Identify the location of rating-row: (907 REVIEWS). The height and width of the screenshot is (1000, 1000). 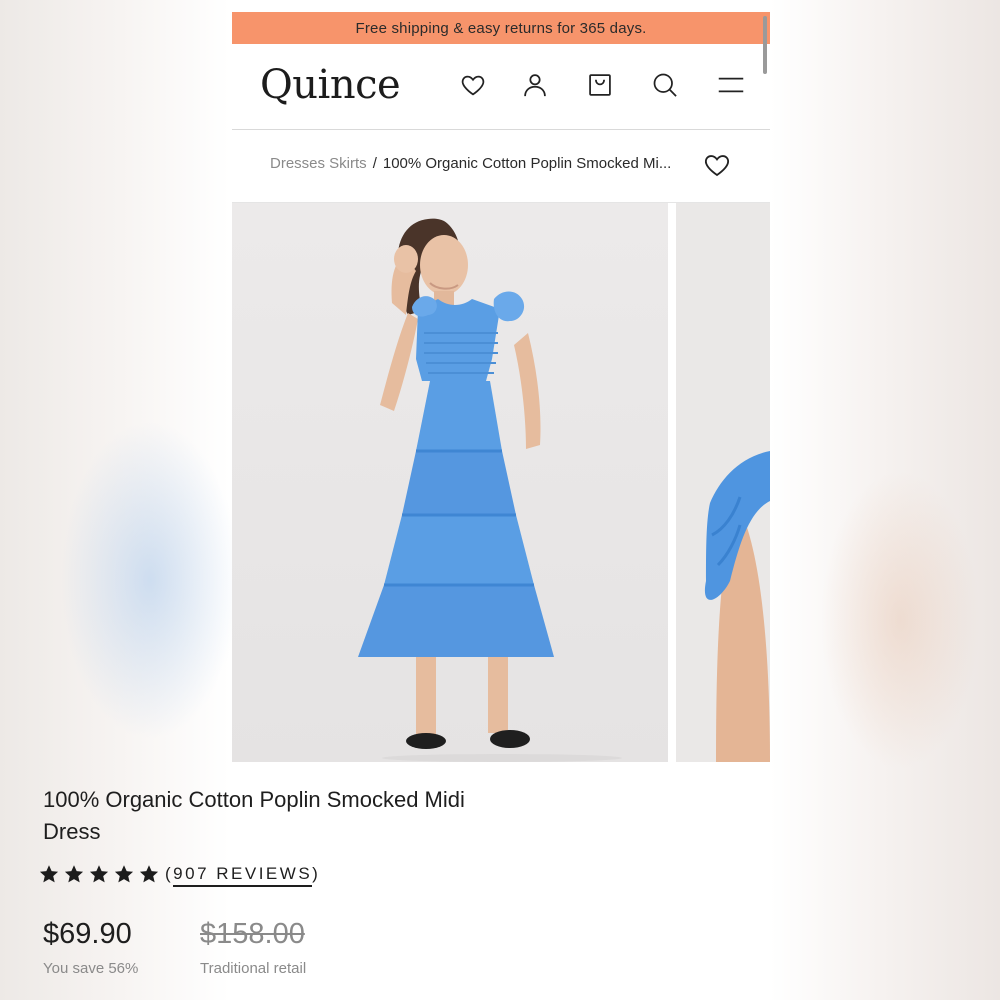
(179, 875).